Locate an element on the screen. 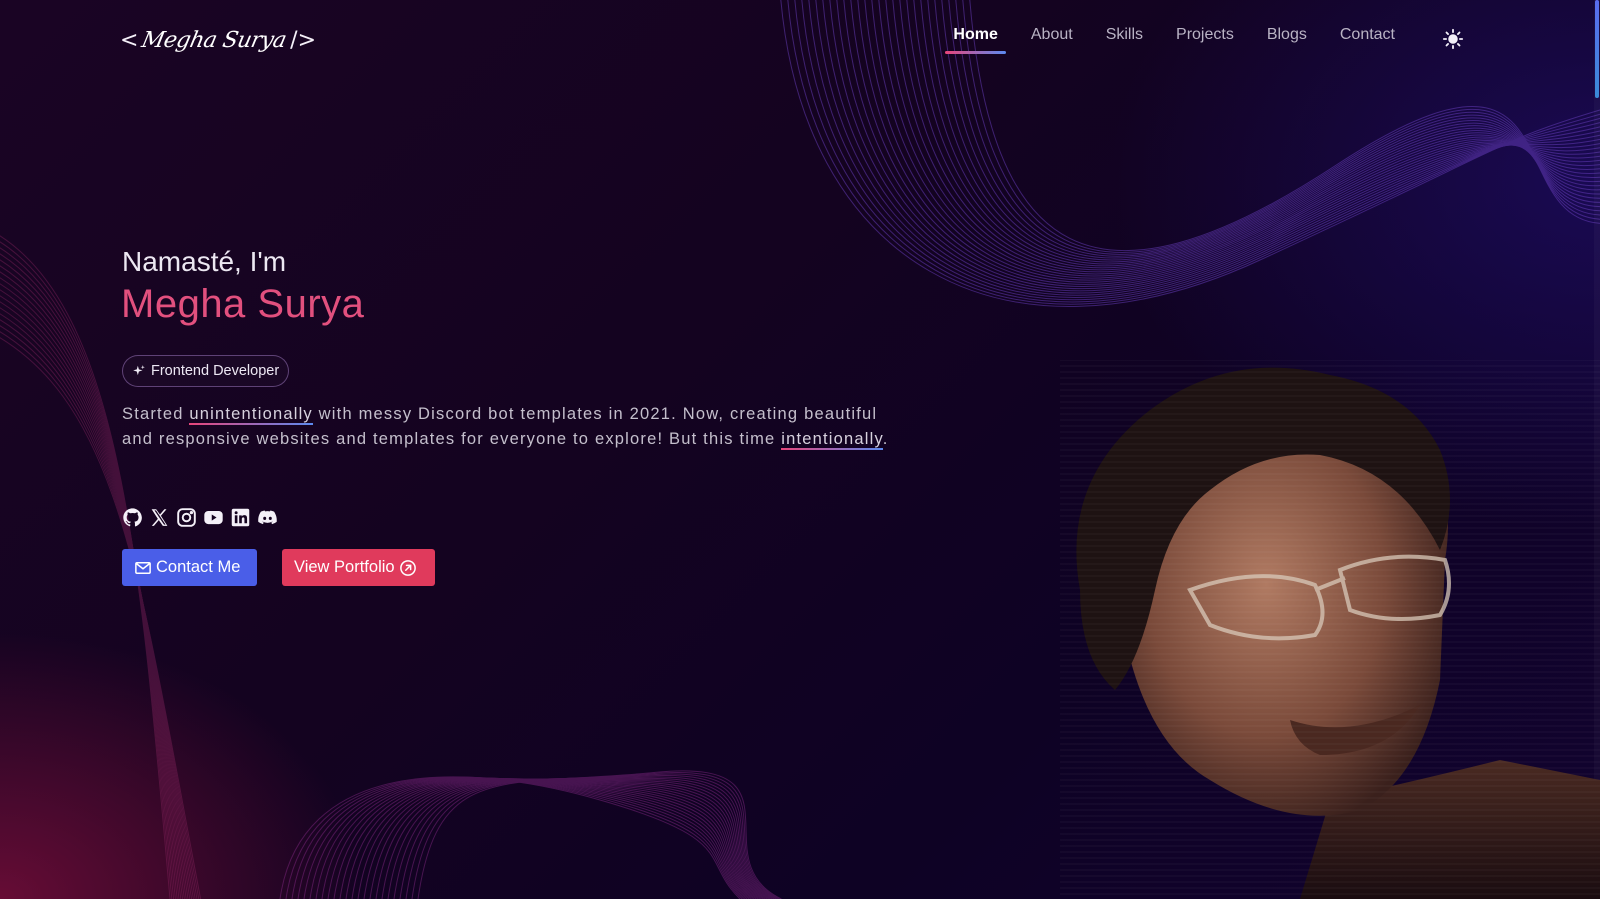 The width and height of the screenshot is (1600, 899). instagram-icon is located at coordinates (186, 517).